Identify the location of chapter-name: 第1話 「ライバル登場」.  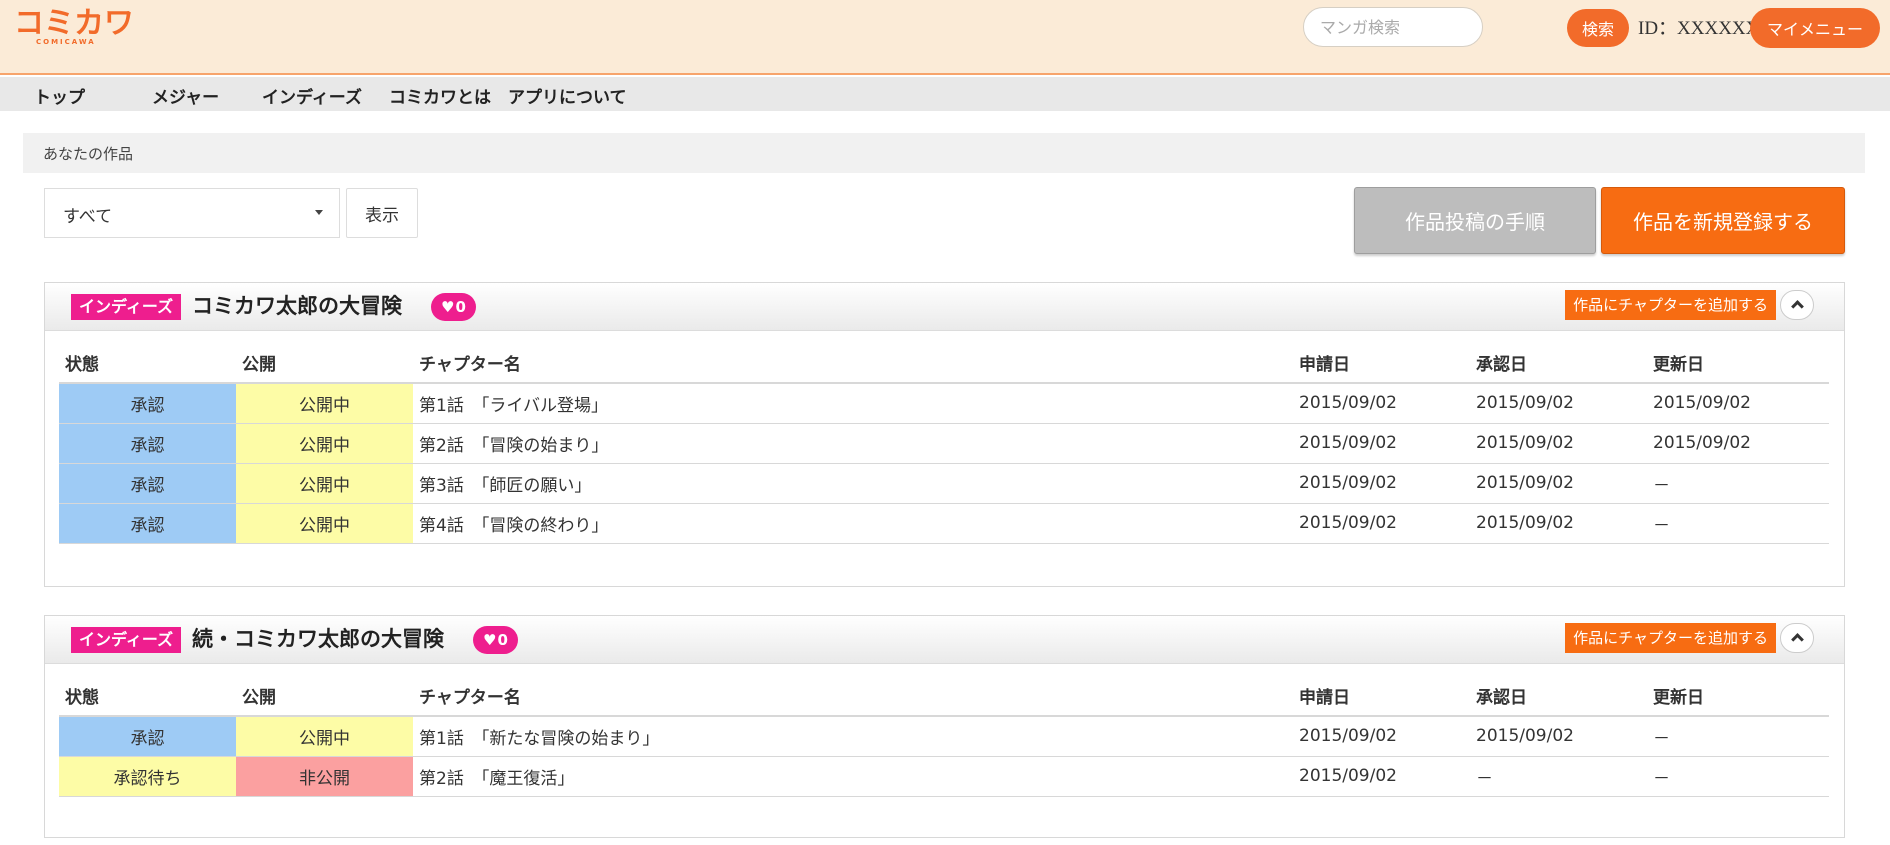
(853, 403).